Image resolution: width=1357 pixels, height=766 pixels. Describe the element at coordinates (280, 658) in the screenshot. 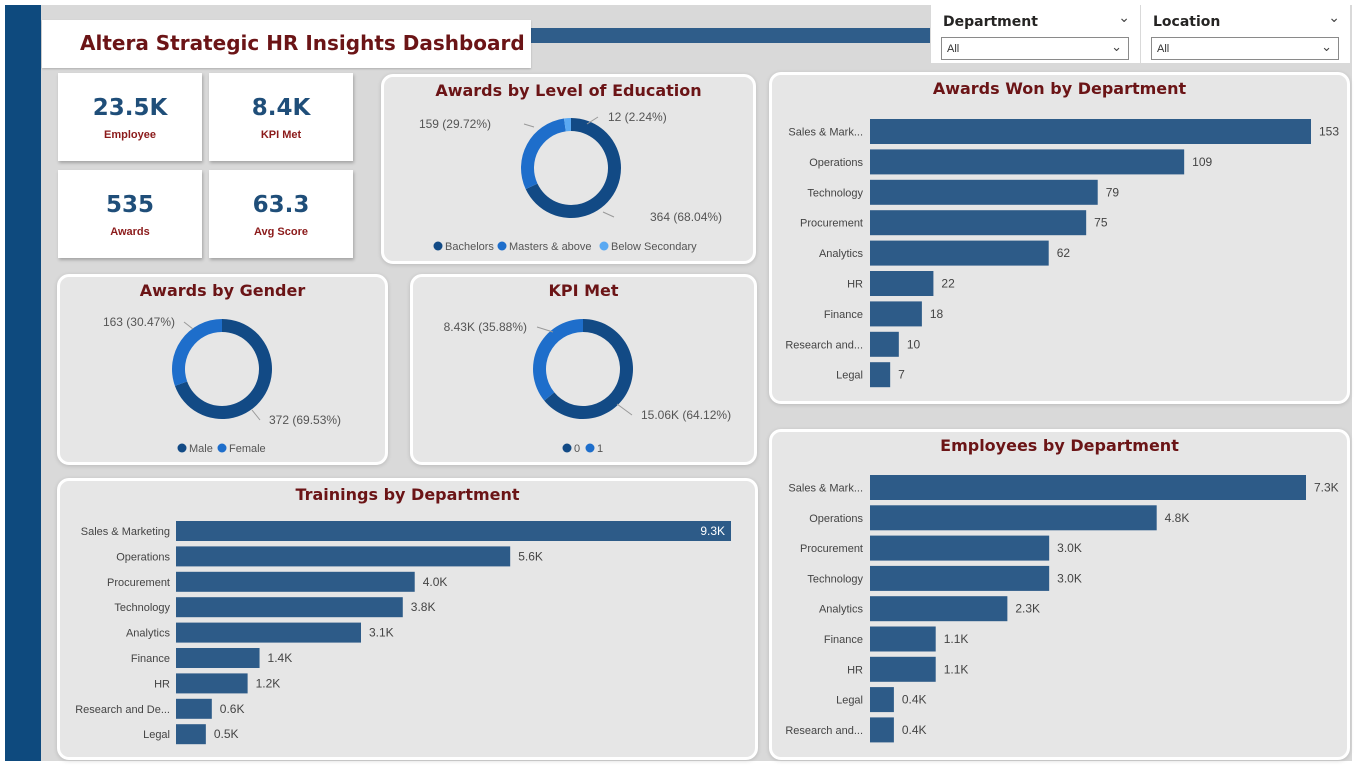

I see `bar-value-label: 1.4K` at that location.